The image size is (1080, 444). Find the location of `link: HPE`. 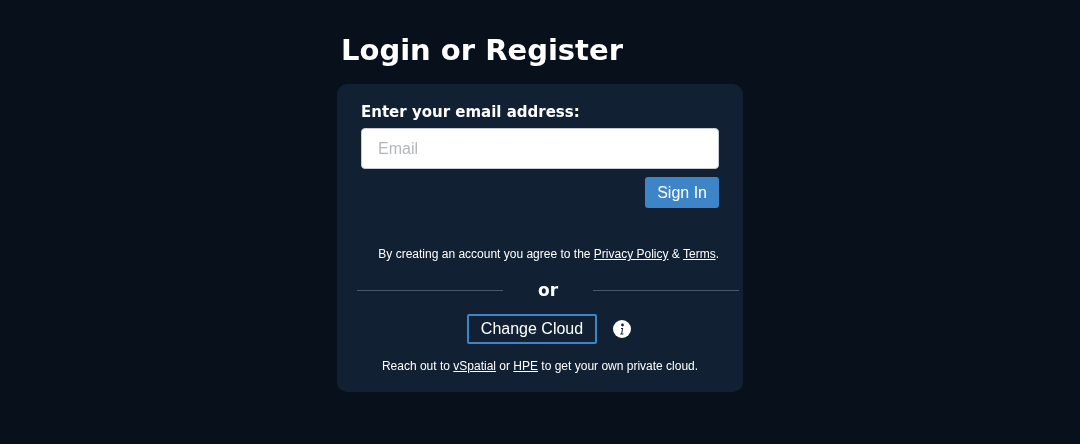

link: HPE is located at coordinates (525, 366).